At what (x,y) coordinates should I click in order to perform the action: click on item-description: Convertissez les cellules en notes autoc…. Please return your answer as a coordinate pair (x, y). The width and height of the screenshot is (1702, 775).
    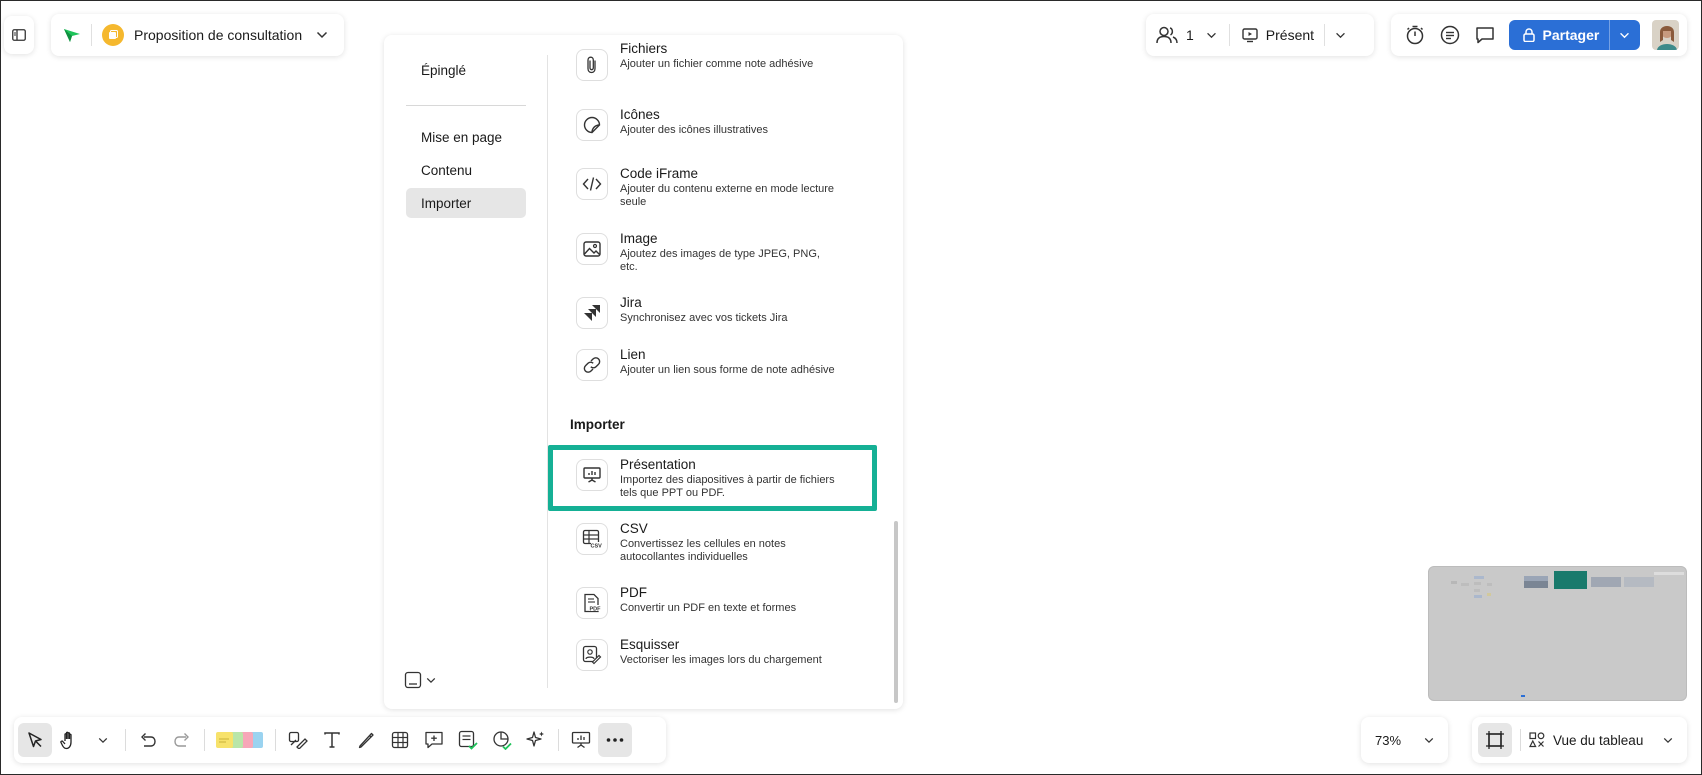
    Looking at the image, I should click on (703, 550).